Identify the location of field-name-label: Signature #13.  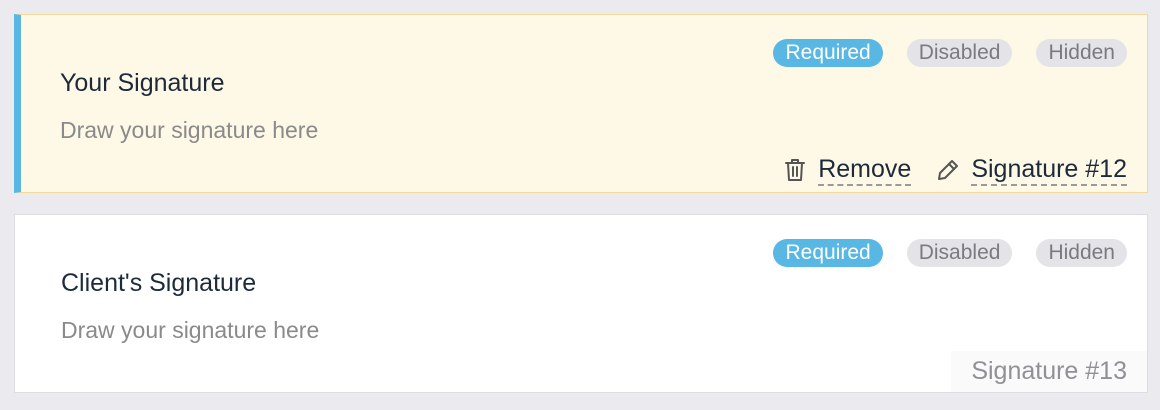
(1049, 371).